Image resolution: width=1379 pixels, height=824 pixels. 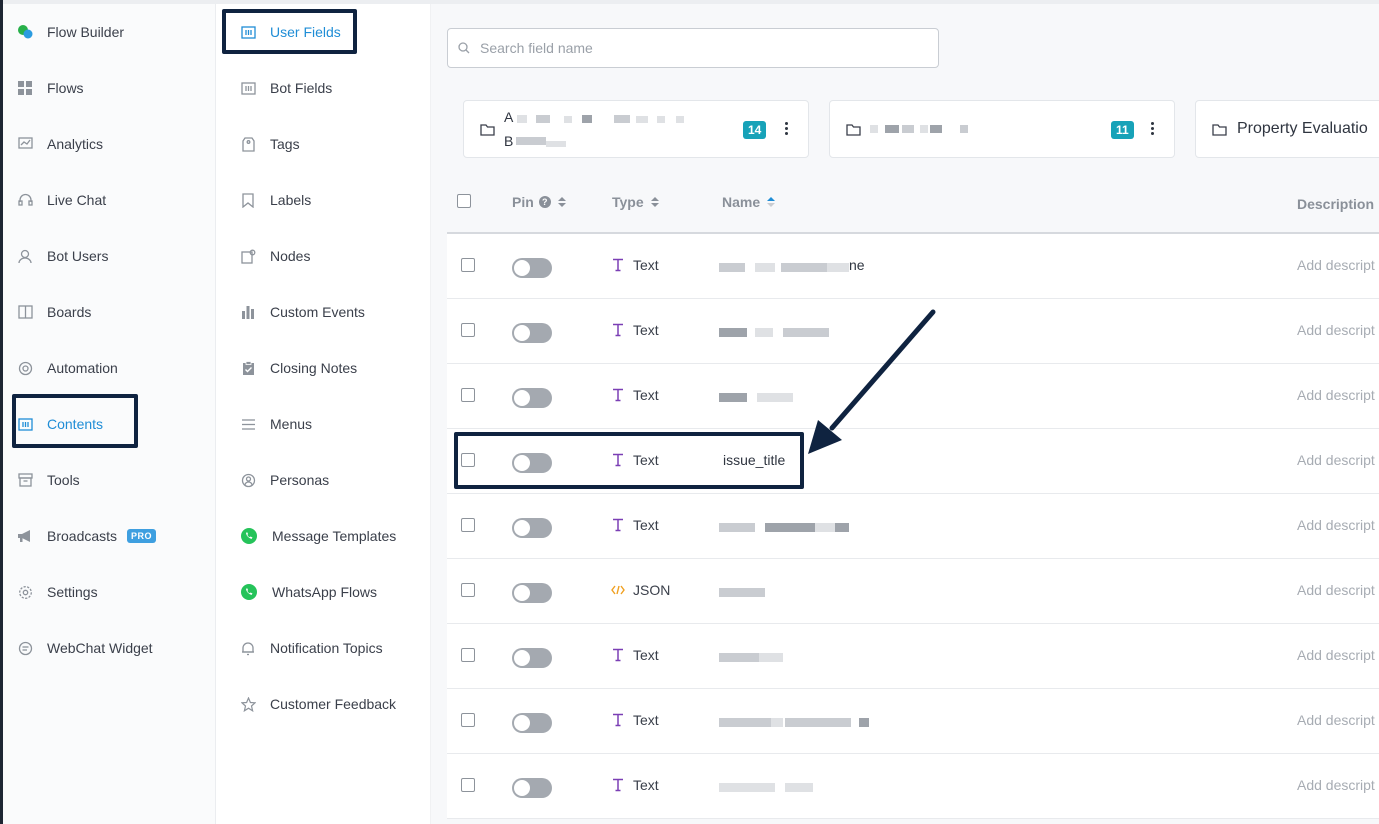 What do you see at coordinates (913, 203) in the screenshot?
I see `table-header: Pin ? Type Name Description` at bounding box center [913, 203].